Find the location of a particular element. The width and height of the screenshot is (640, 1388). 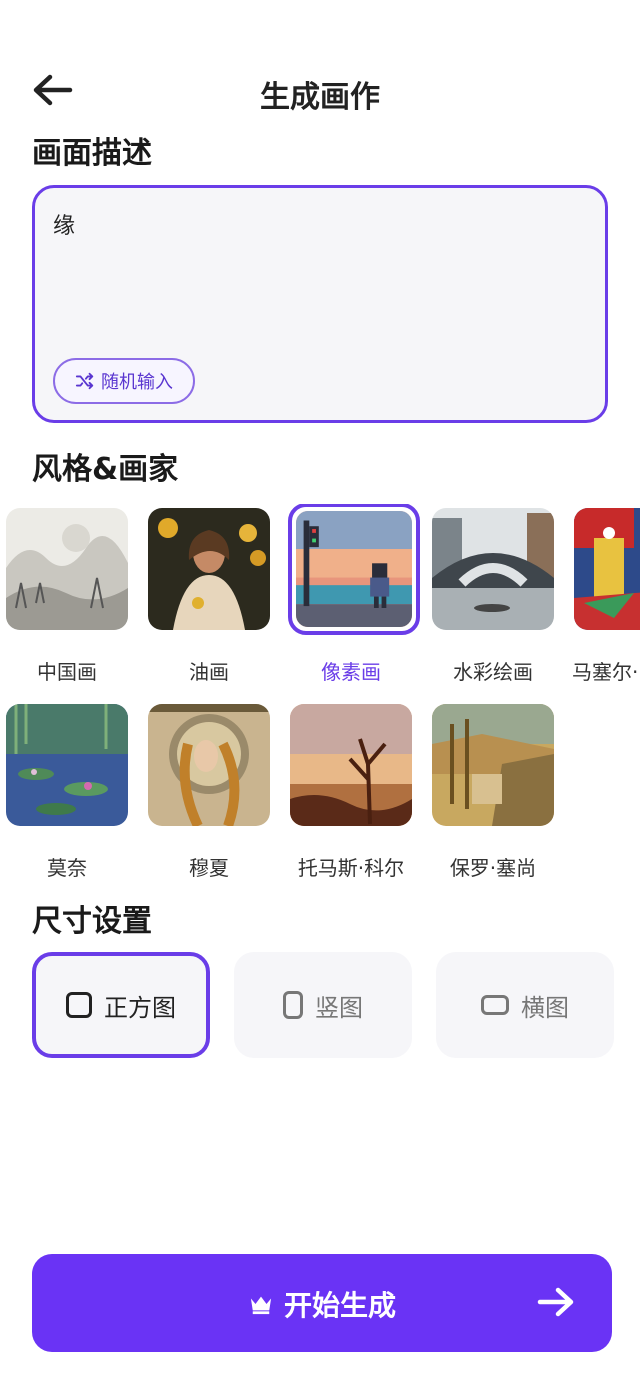

size-option-label: 正方图 is located at coordinates (140, 1007).